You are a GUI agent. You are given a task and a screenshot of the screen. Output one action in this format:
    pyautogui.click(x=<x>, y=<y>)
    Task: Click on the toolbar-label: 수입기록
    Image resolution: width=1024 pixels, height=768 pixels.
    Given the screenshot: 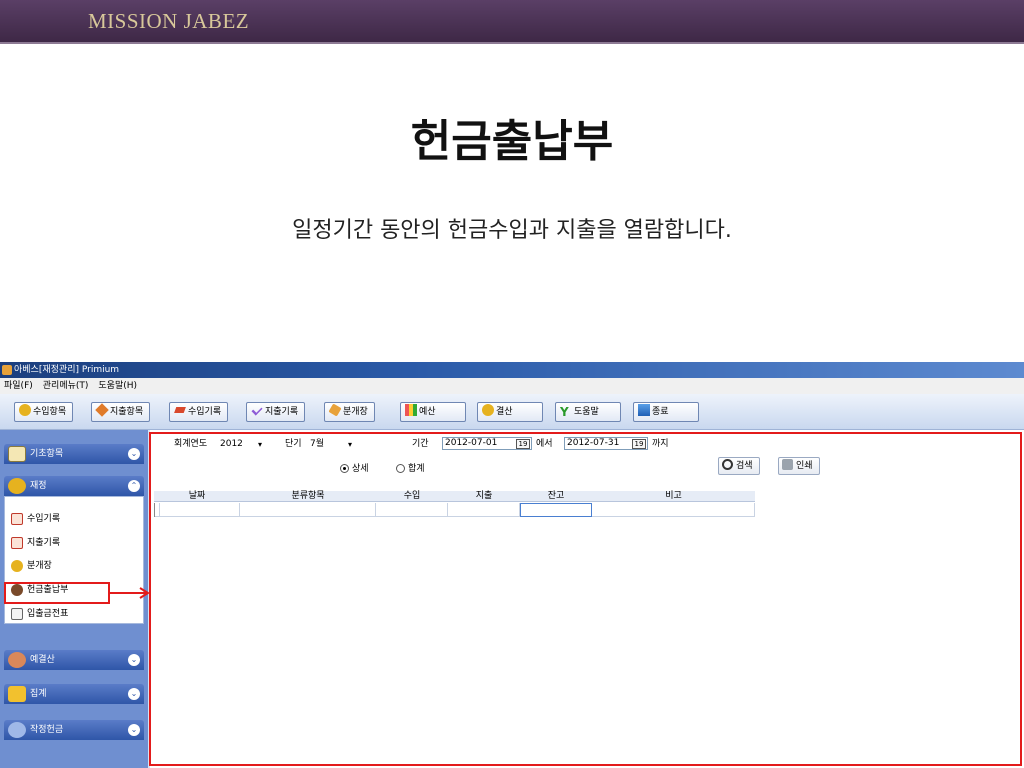 What is the action you would take?
    pyautogui.click(x=205, y=412)
    